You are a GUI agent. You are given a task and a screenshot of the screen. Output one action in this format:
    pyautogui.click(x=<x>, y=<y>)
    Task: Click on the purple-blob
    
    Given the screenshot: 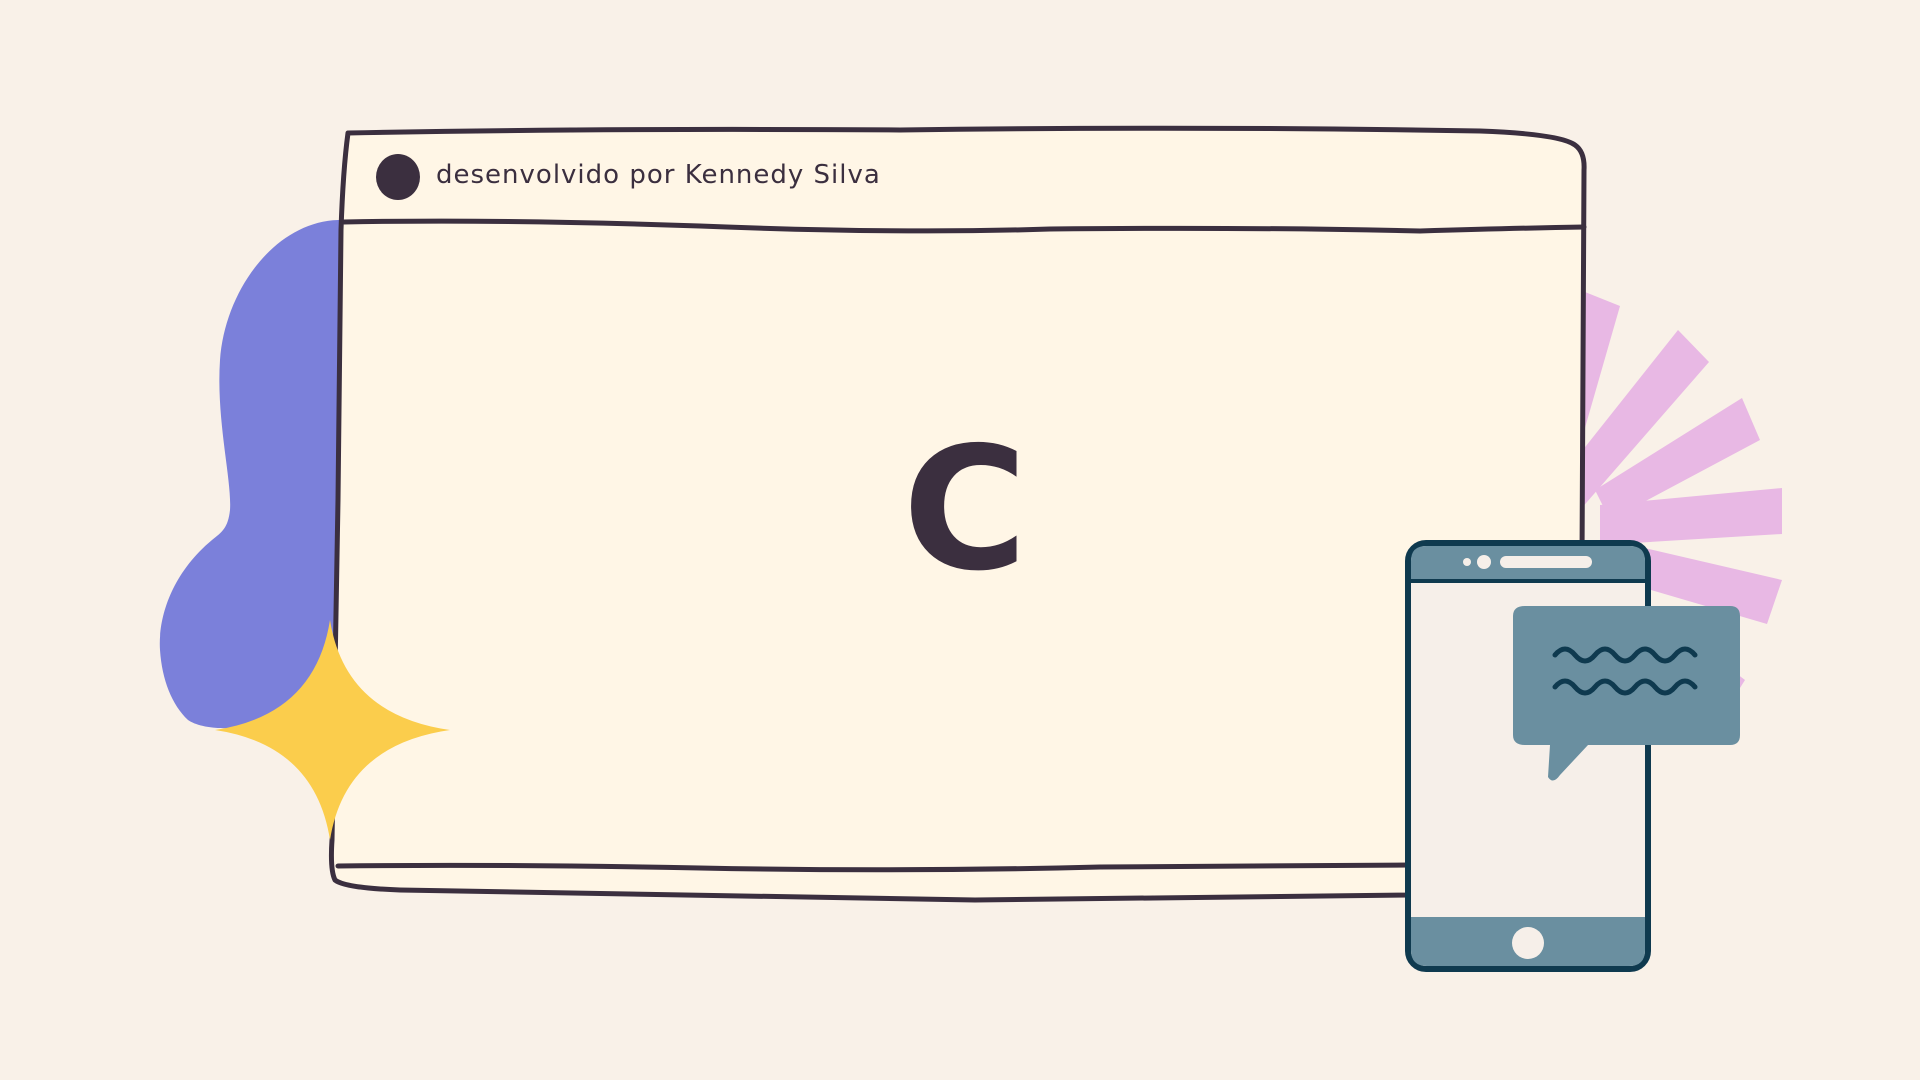 What is the action you would take?
    pyautogui.click(x=252, y=474)
    